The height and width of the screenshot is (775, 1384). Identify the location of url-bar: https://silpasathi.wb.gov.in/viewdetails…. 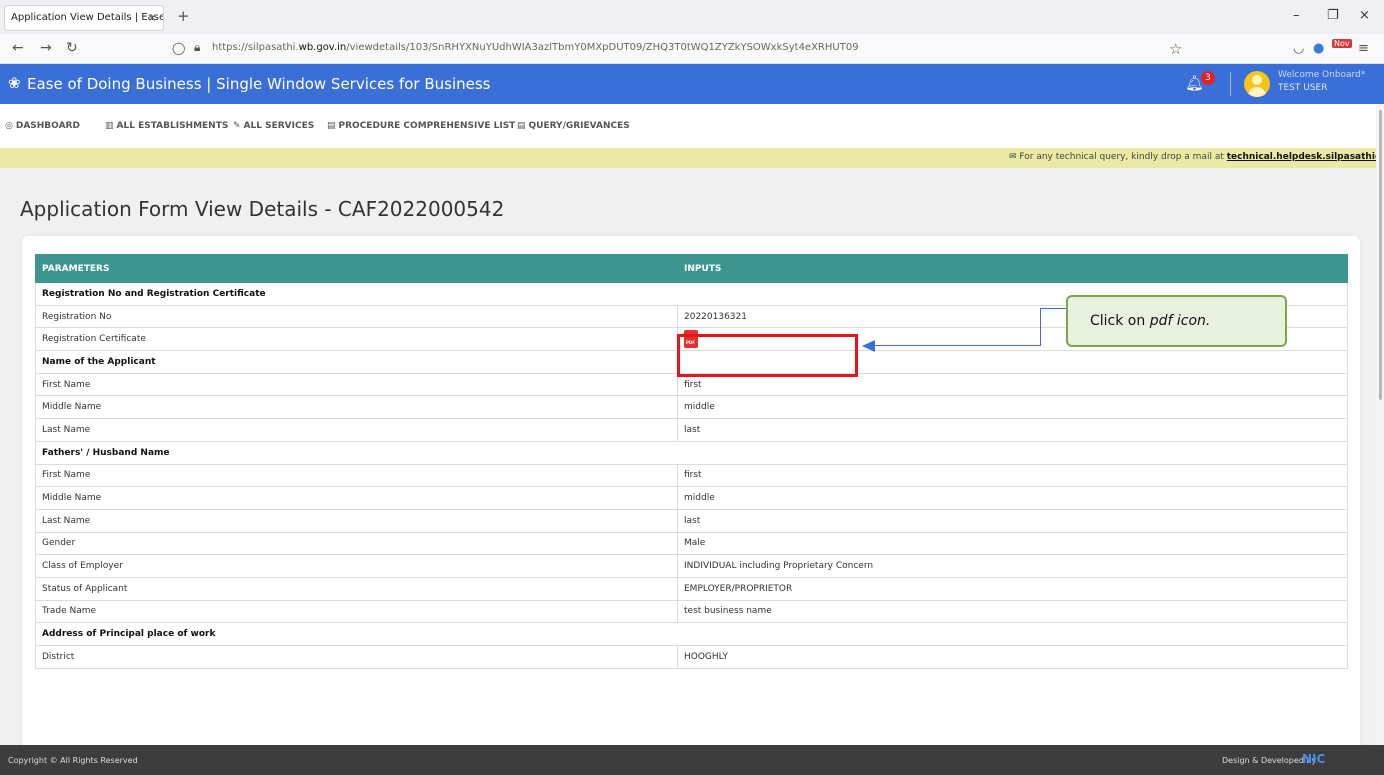
(535, 47).